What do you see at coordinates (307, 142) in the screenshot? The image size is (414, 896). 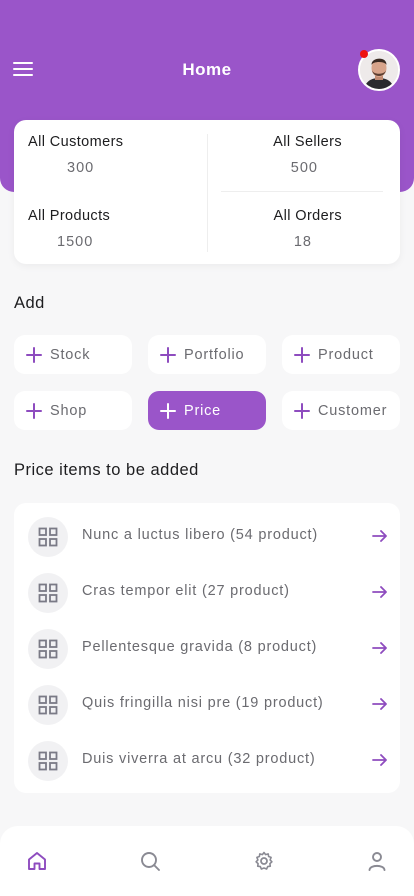 I see `stat-label-sellers: All Sellers` at bounding box center [307, 142].